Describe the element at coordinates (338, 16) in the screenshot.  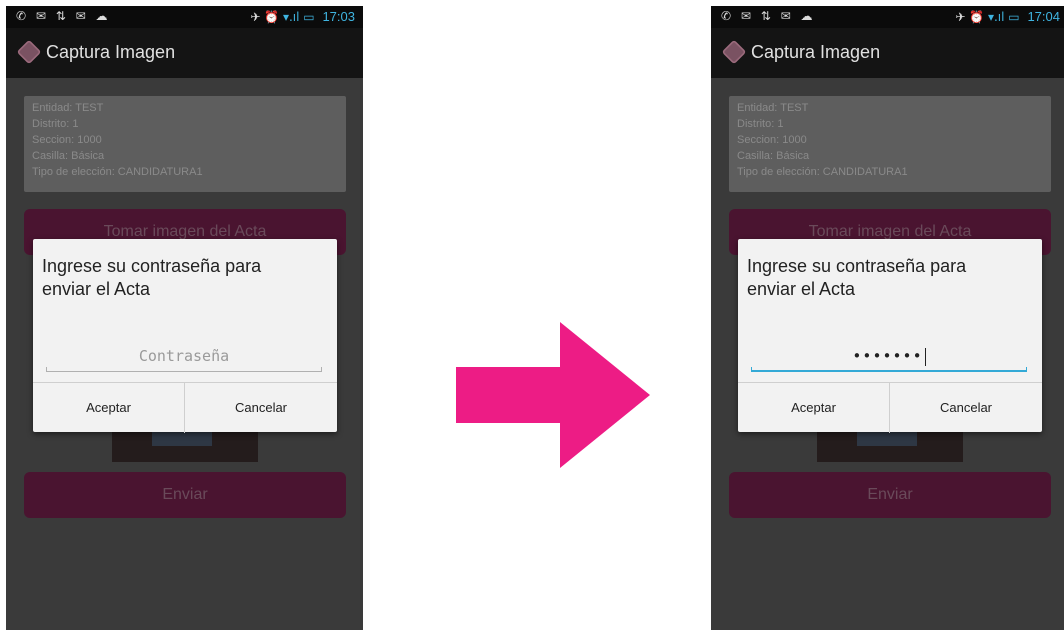
I see `status-time: 17:03` at that location.